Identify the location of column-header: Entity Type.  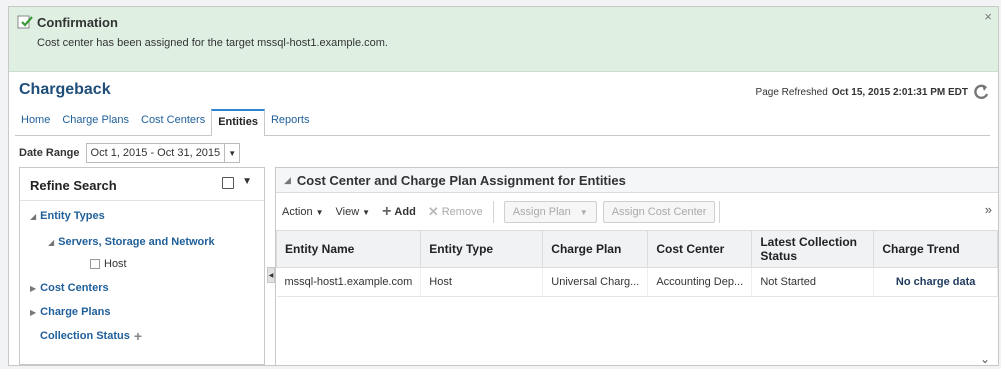
(482, 249).